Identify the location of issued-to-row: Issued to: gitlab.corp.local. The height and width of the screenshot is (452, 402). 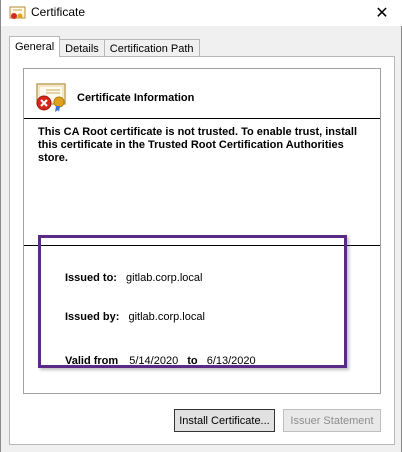
(133, 278).